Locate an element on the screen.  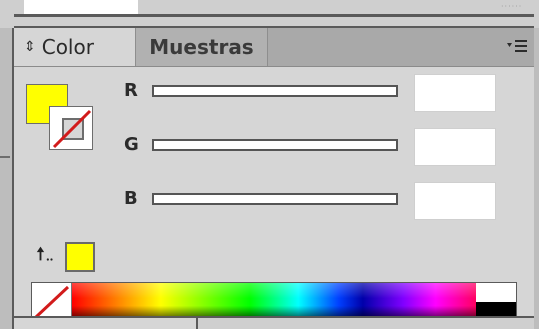
white-swatch is located at coordinates (496, 292).